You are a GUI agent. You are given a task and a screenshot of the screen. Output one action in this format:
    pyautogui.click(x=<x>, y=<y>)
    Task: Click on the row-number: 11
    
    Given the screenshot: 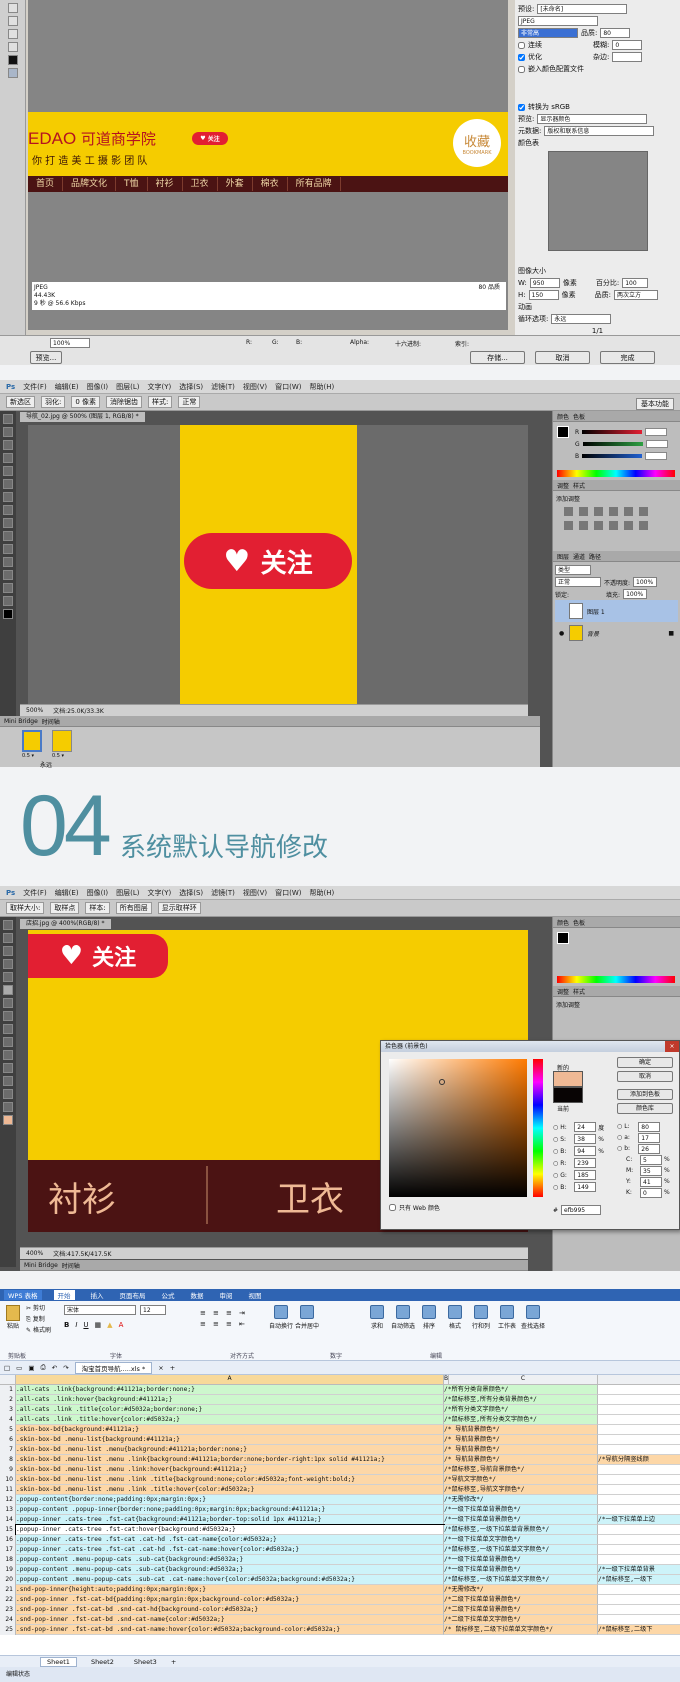 What is the action you would take?
    pyautogui.click(x=8, y=1490)
    